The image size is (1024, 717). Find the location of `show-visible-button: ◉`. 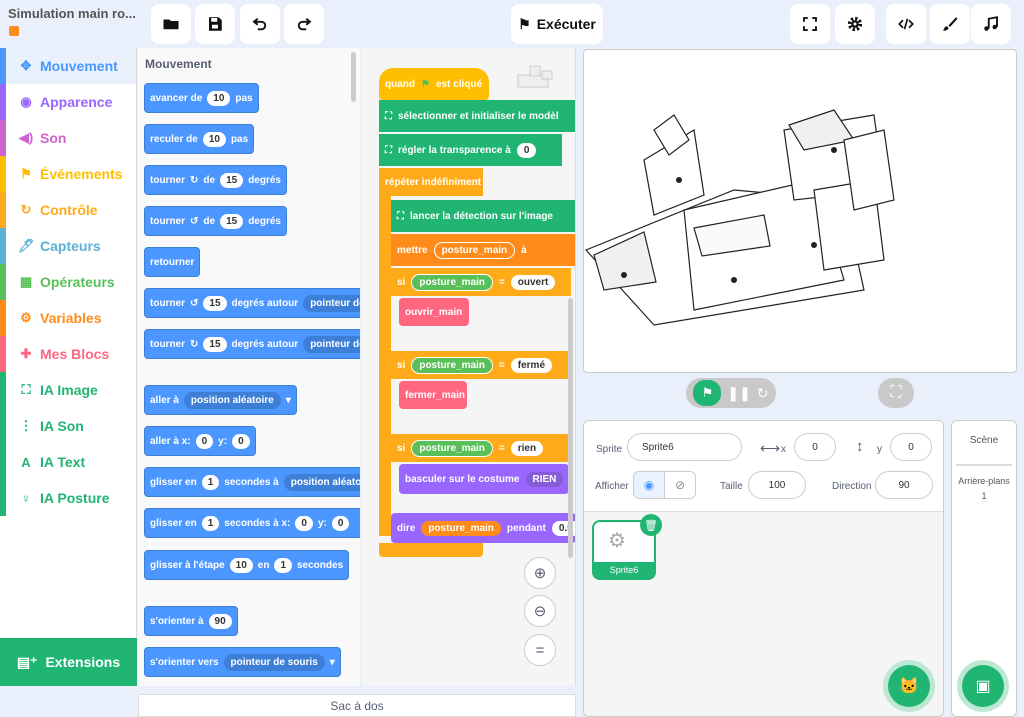

show-visible-button: ◉ is located at coordinates (649, 485).